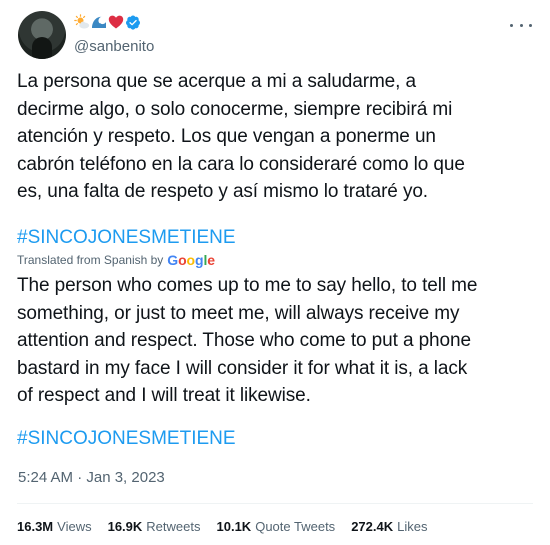 Image resolution: width=550 pixels, height=545 pixels. I want to click on retweets-stat: 16.9K Retweets, so click(154, 526).